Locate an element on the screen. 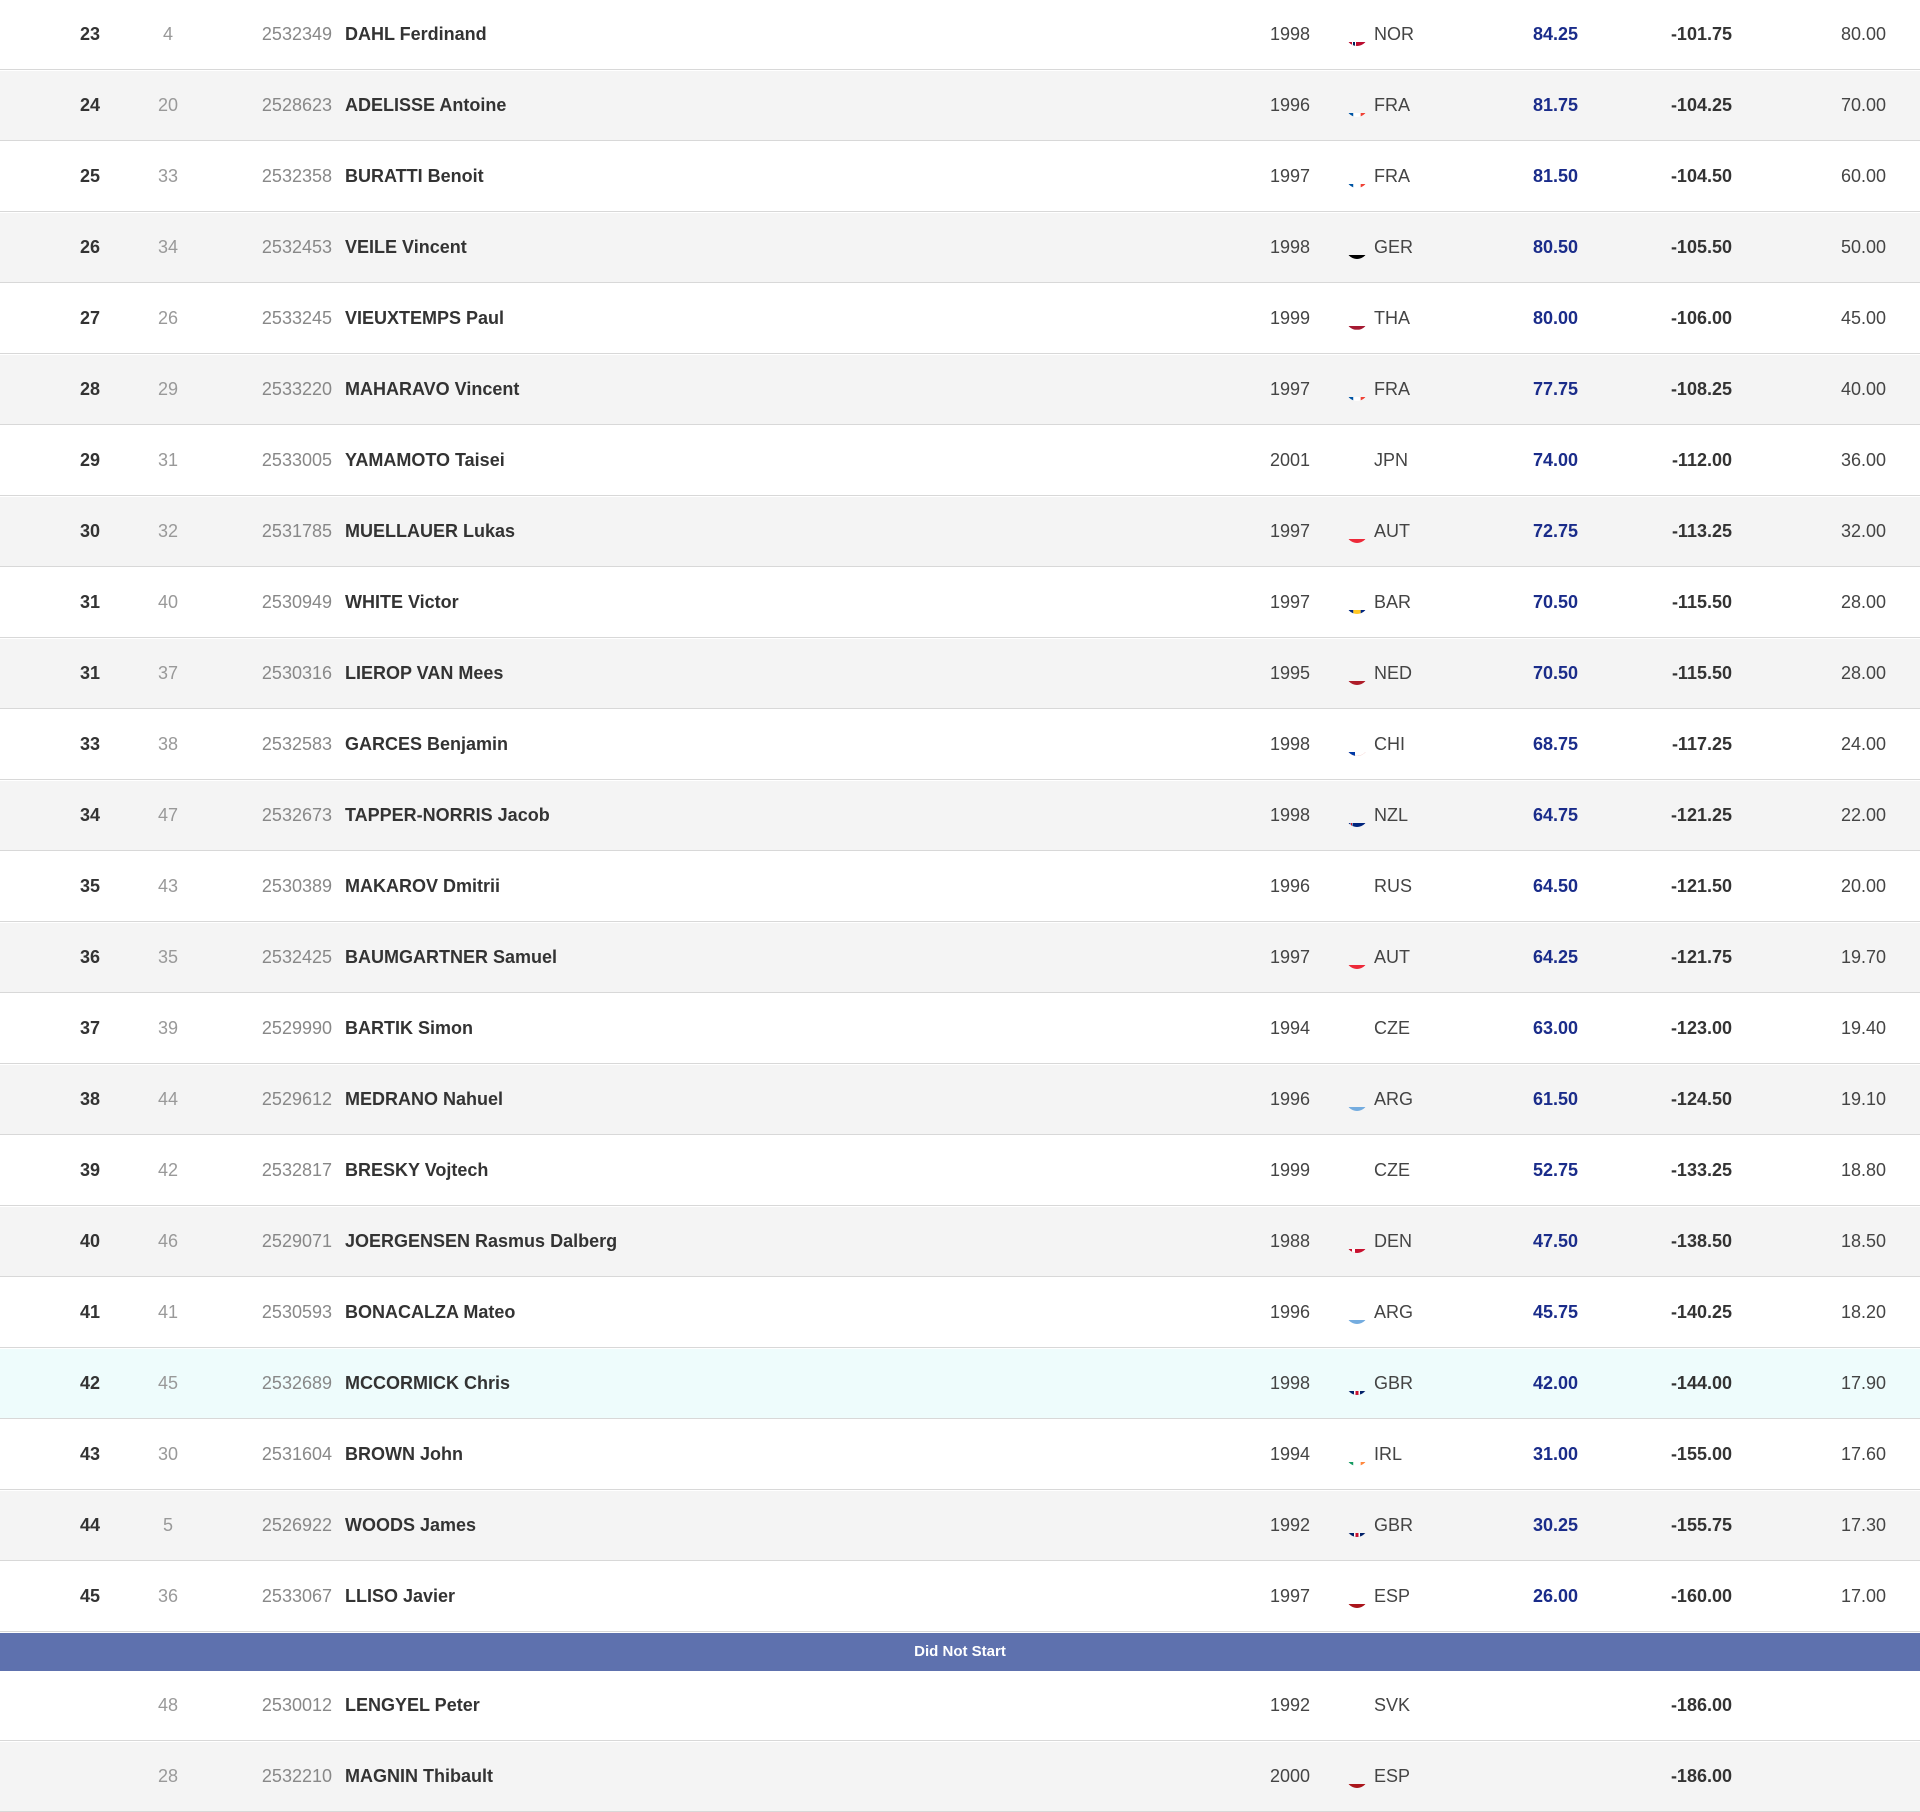 Image resolution: width=1920 pixels, height=1812 pixels. fis-code-cell: 2531785 is located at coordinates (282, 532).